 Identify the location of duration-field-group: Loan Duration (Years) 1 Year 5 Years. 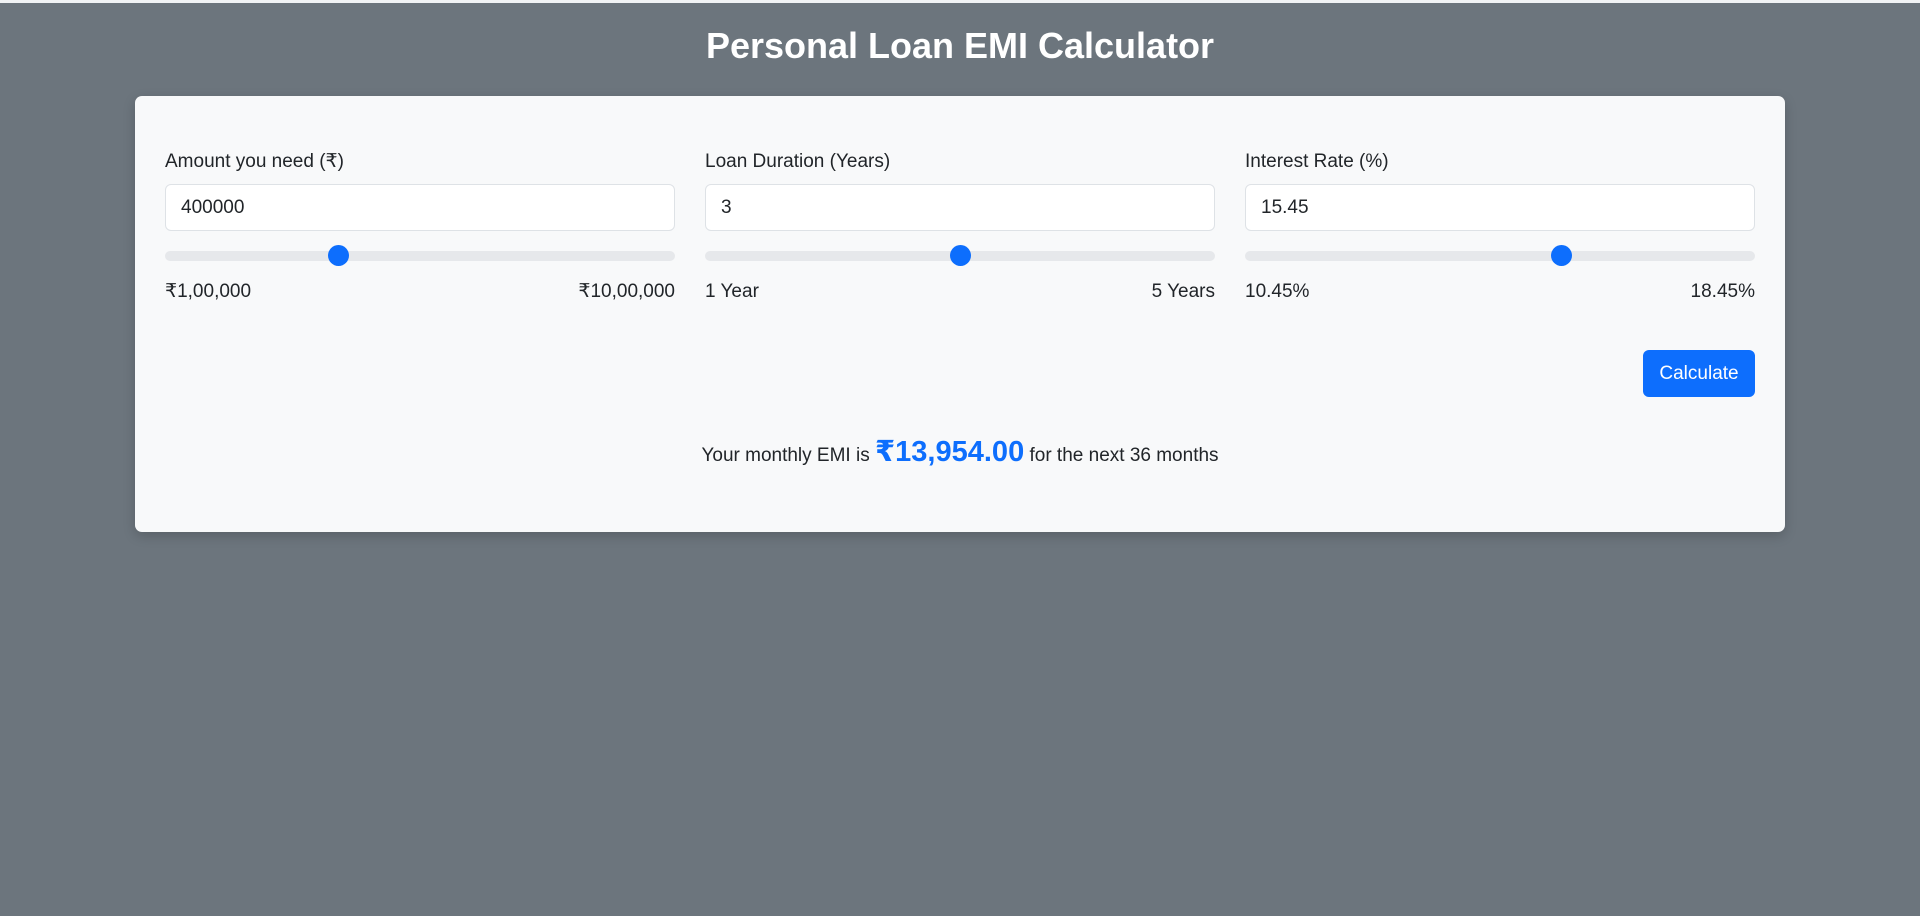
(960, 227).